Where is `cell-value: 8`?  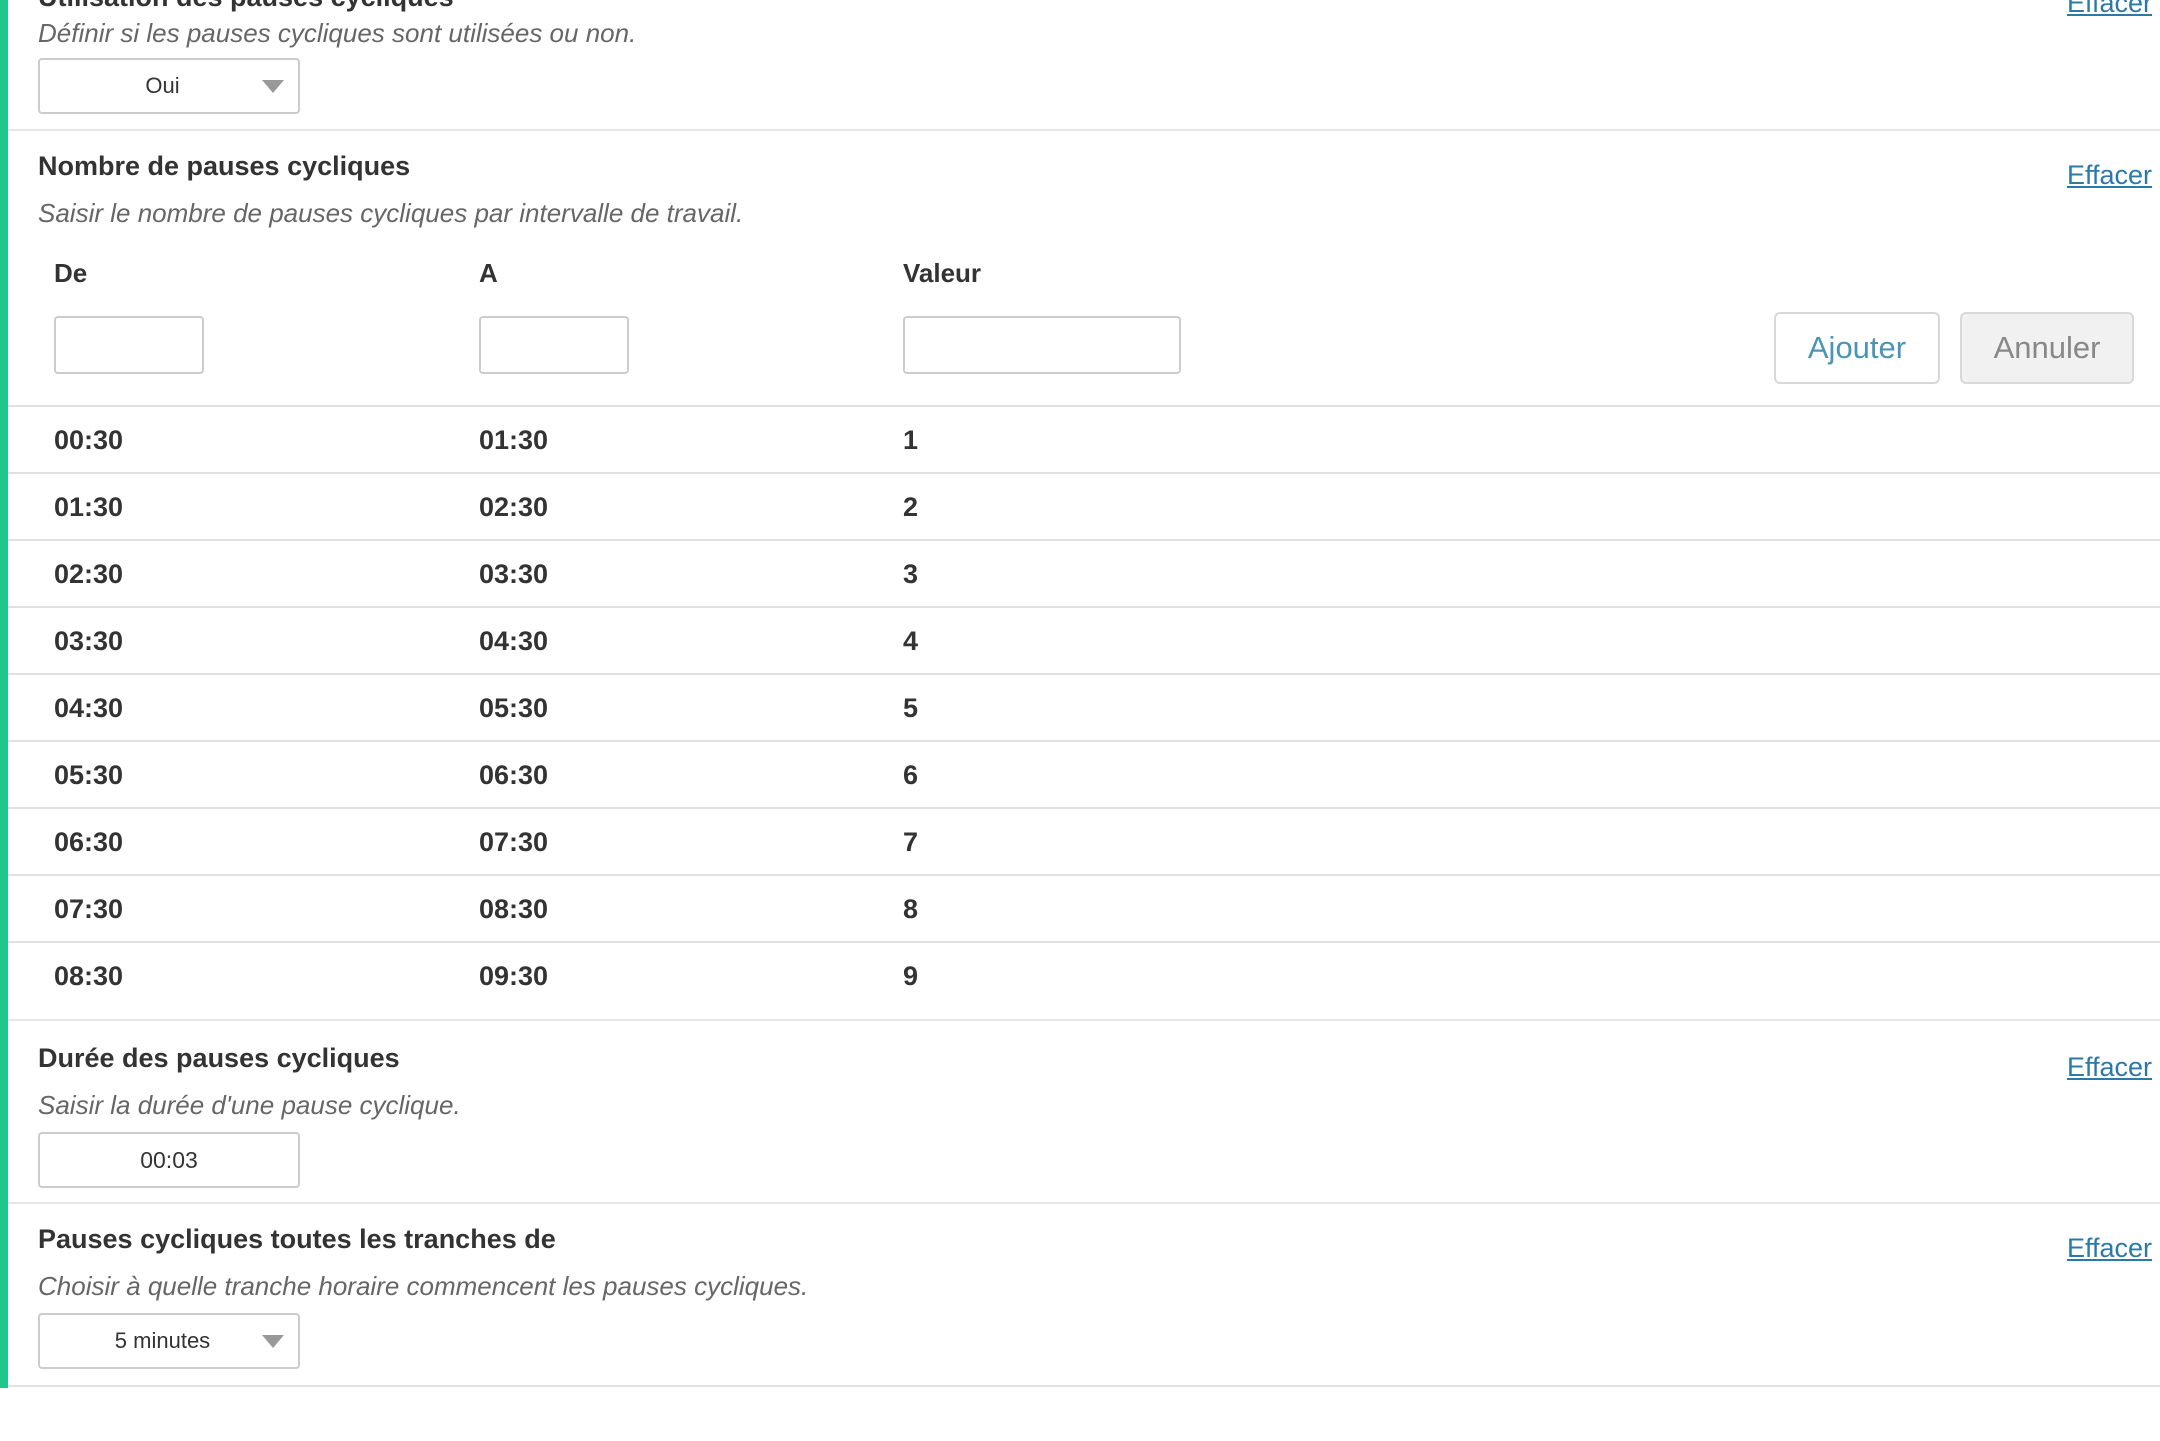
cell-value: 8 is located at coordinates (911, 909).